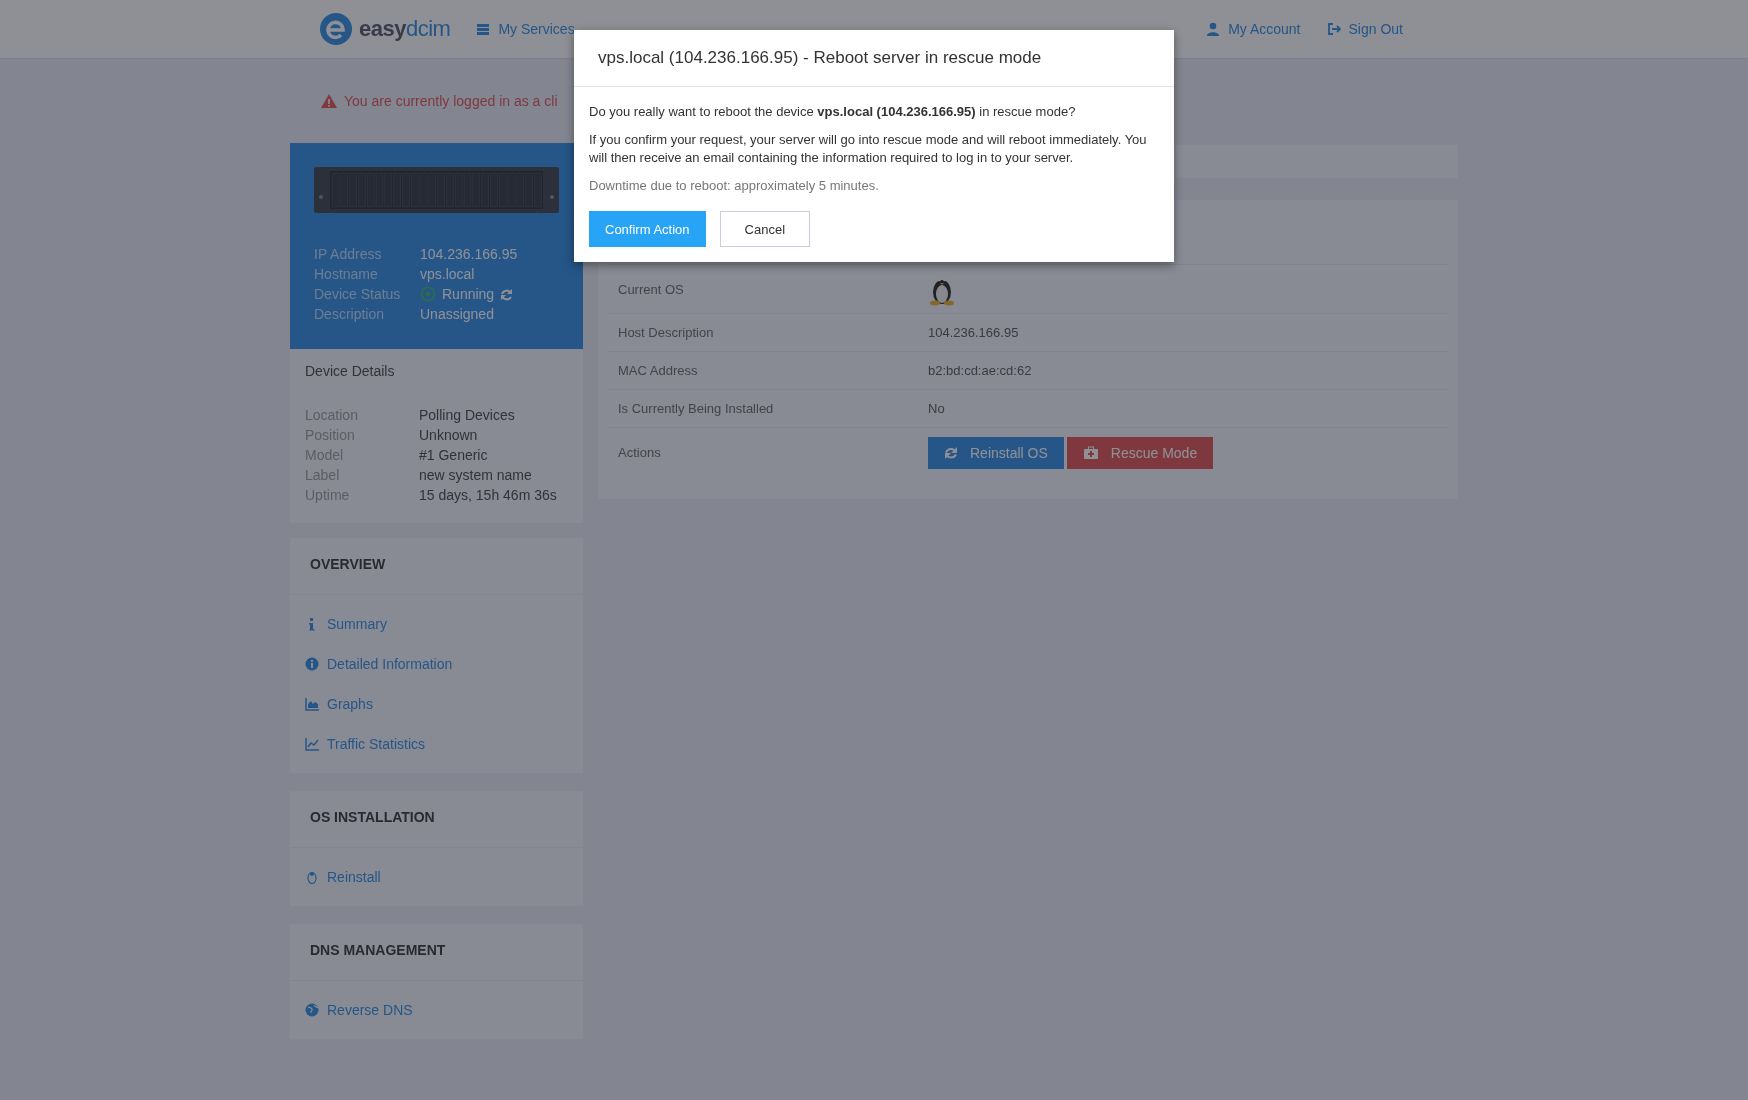 This screenshot has height=1100, width=1748. Describe the element at coordinates (457, 314) in the screenshot. I see `field-value: Unassigned` at that location.